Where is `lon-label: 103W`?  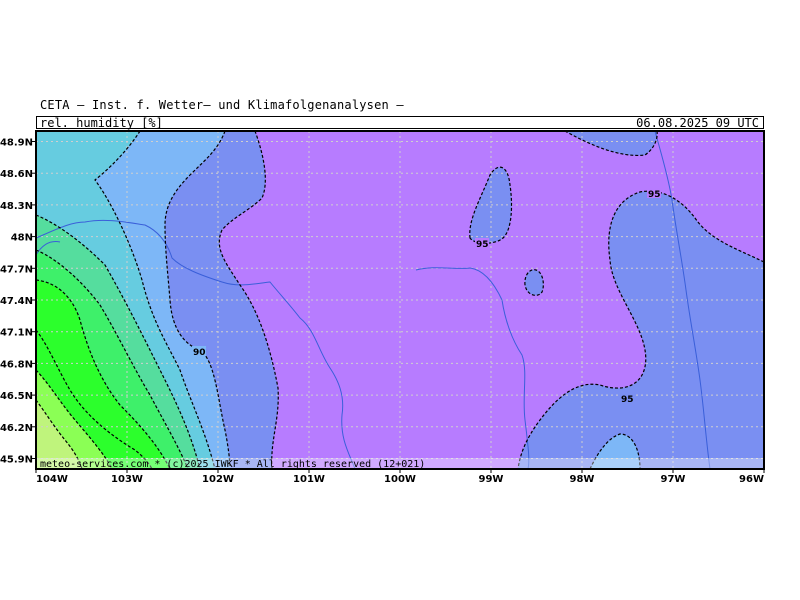 lon-label: 103W is located at coordinates (127, 479).